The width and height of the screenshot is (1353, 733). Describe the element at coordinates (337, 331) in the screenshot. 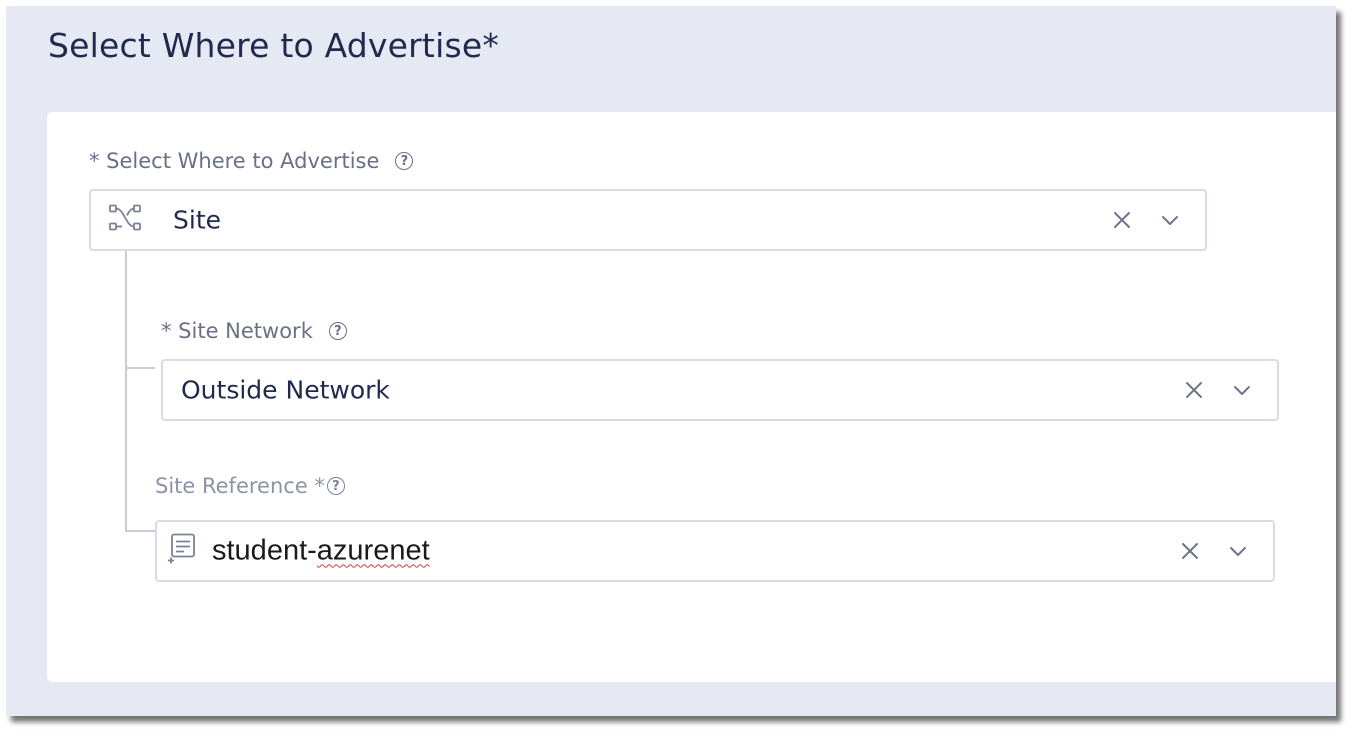

I see `site-network-help-icon: ?` at that location.